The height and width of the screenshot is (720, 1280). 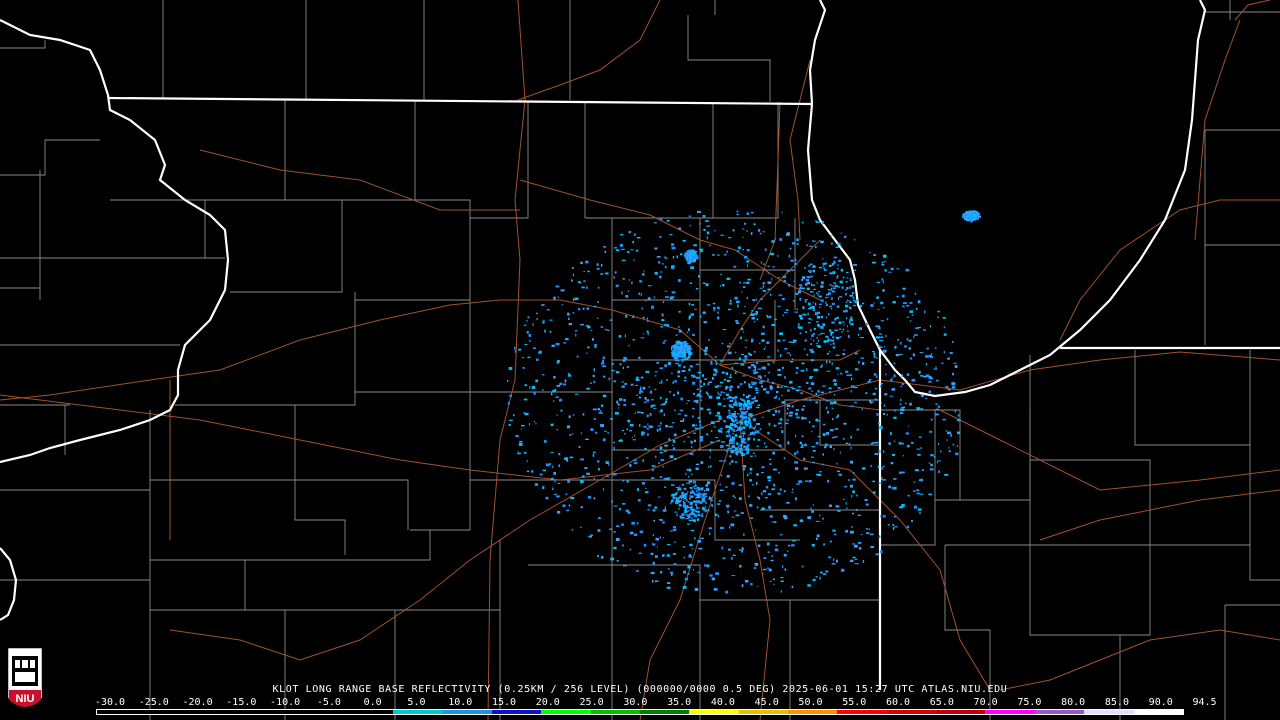 What do you see at coordinates (504, 702) in the screenshot?
I see `scale-label: 15.0` at bounding box center [504, 702].